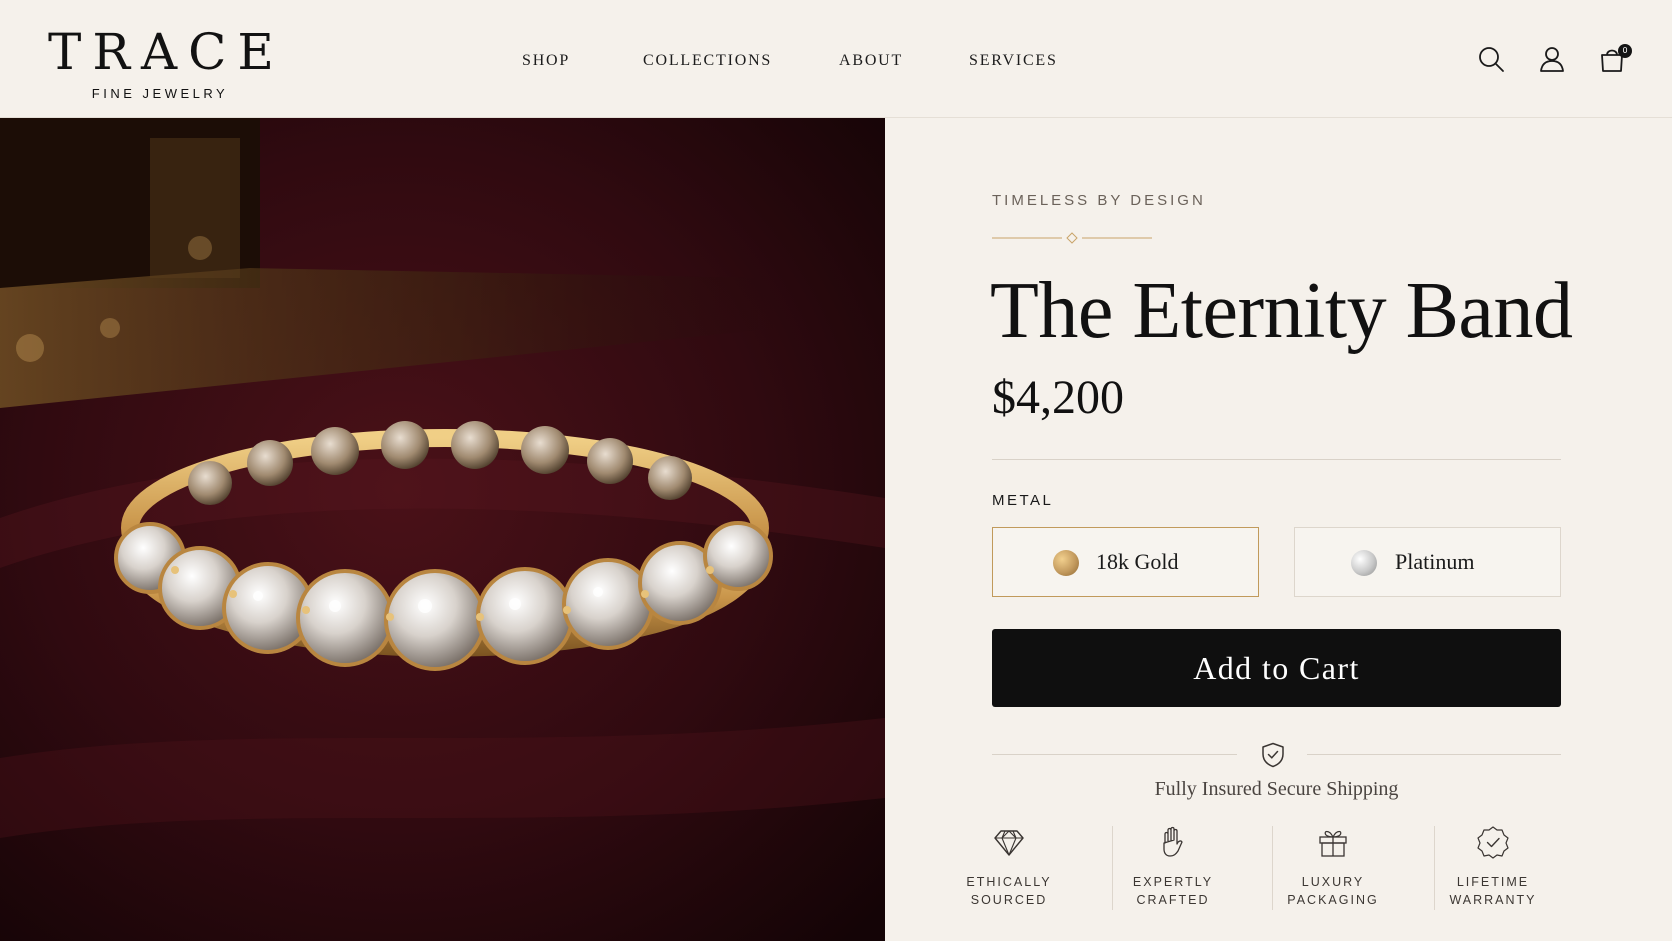 This screenshot has height=941, width=1672. I want to click on diamond-icon, so click(1009, 843).